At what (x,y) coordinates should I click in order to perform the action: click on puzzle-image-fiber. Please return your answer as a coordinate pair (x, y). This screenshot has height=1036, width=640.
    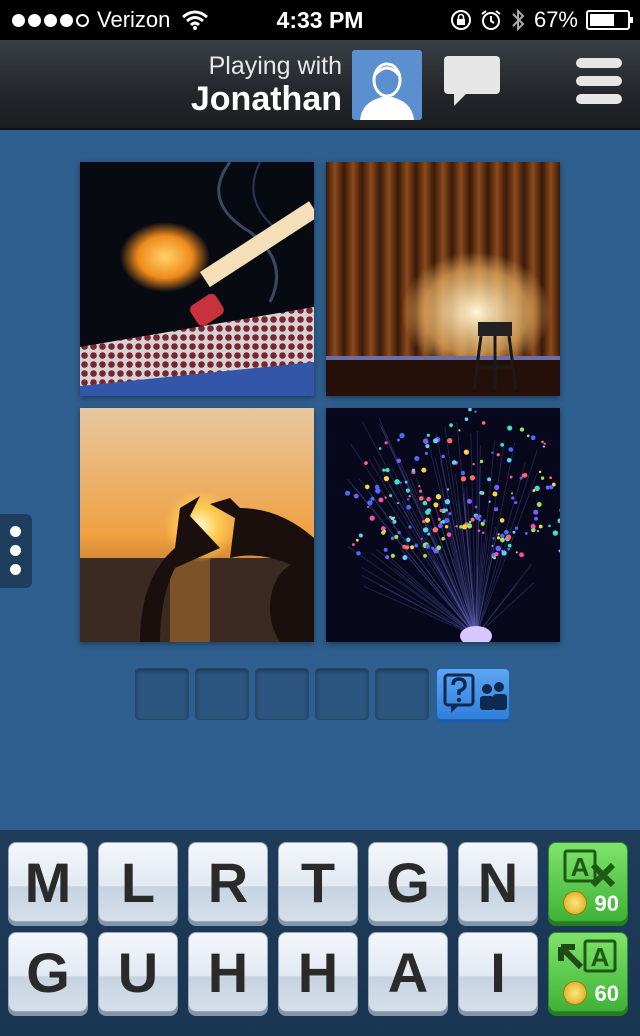
    Looking at the image, I should click on (443, 525).